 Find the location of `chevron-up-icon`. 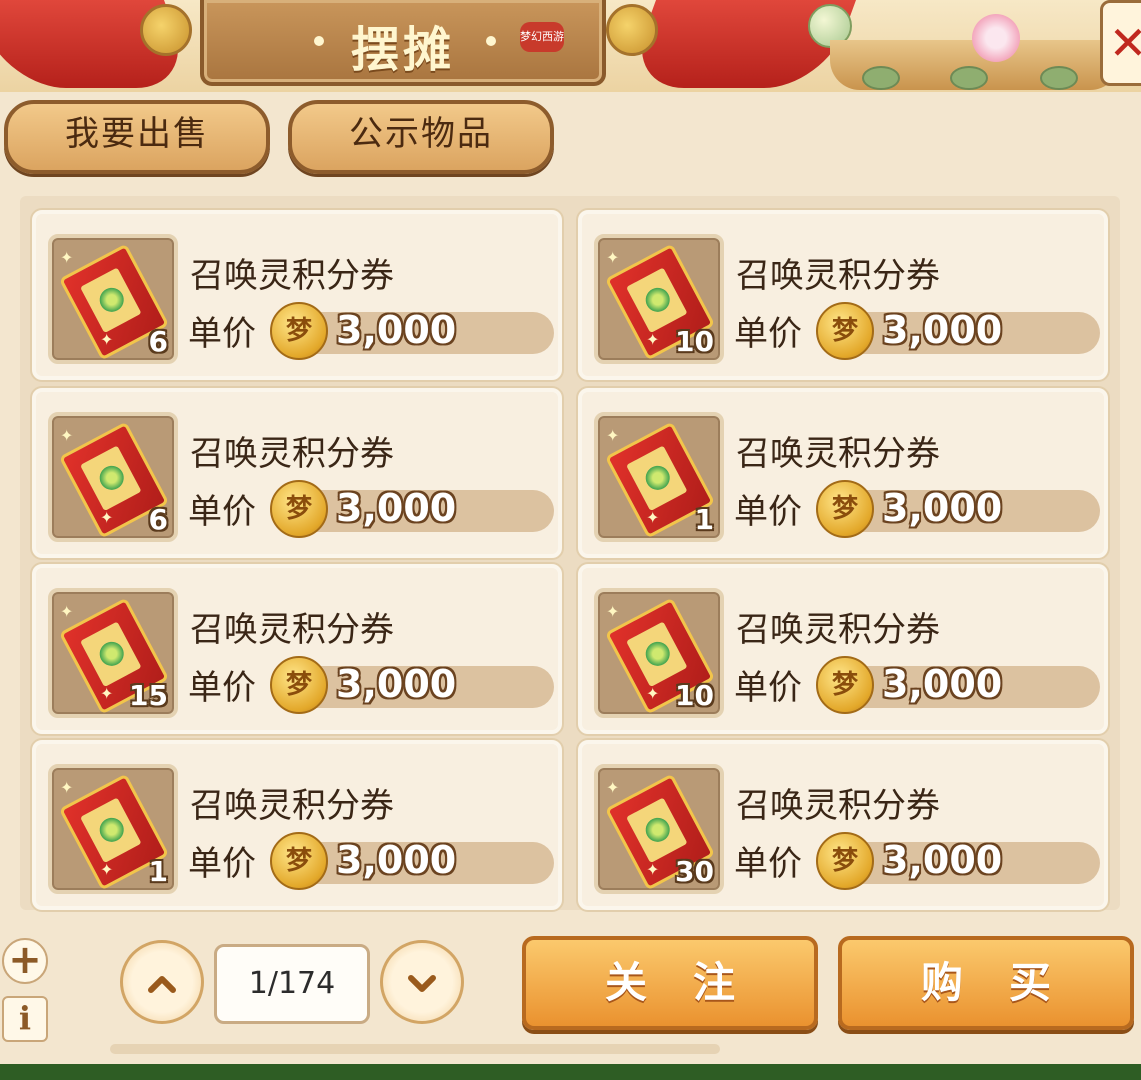

chevron-up-icon is located at coordinates (162, 981).